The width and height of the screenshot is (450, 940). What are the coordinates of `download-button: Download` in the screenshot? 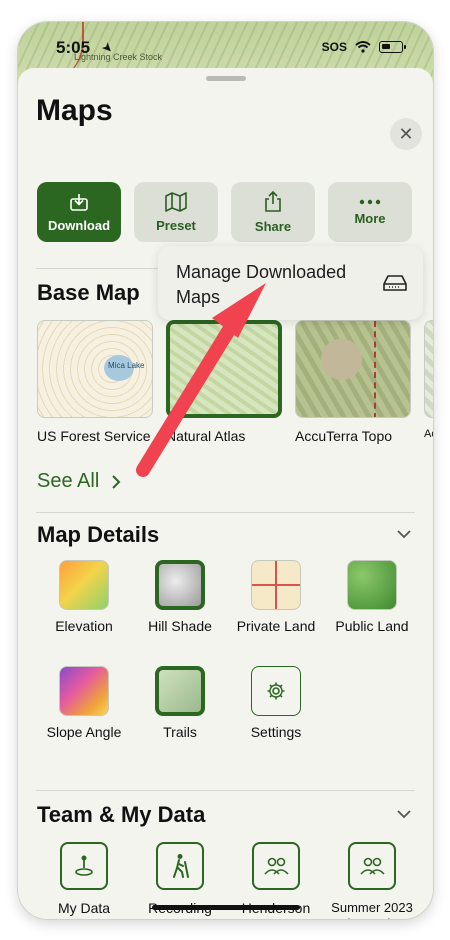 It's located at (79, 212).